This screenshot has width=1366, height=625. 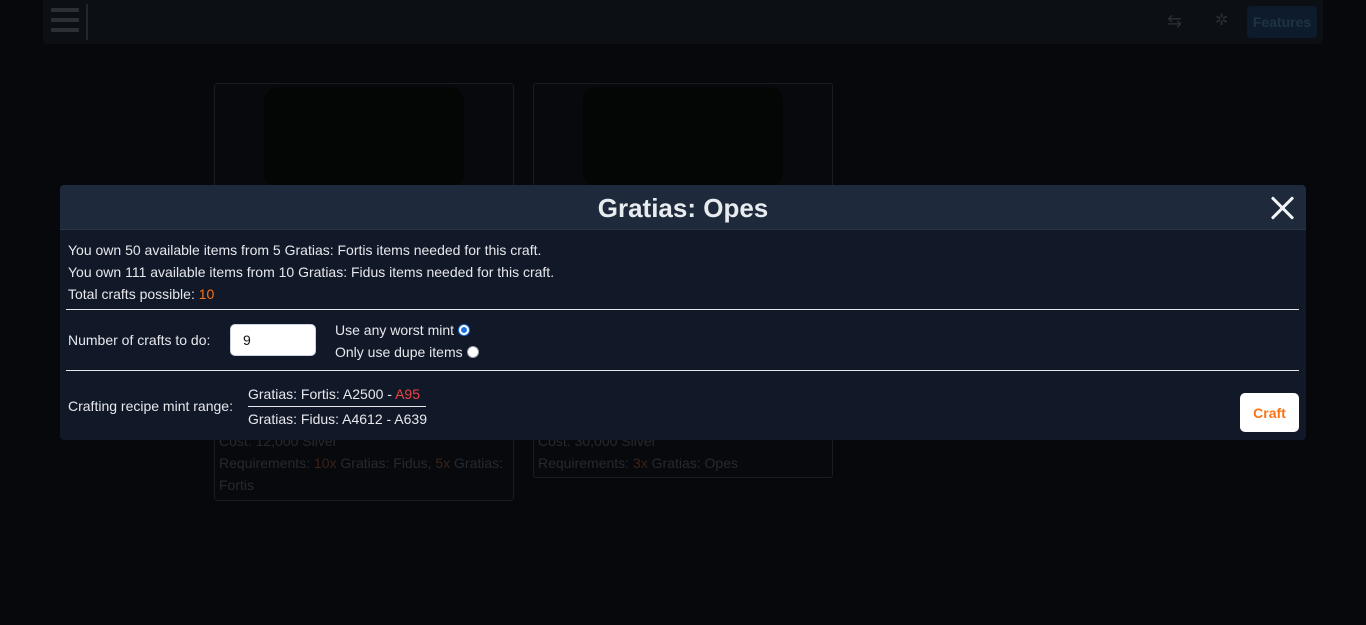 I want to click on crafts-count-label: Number of crafts to do:, so click(x=139, y=340).